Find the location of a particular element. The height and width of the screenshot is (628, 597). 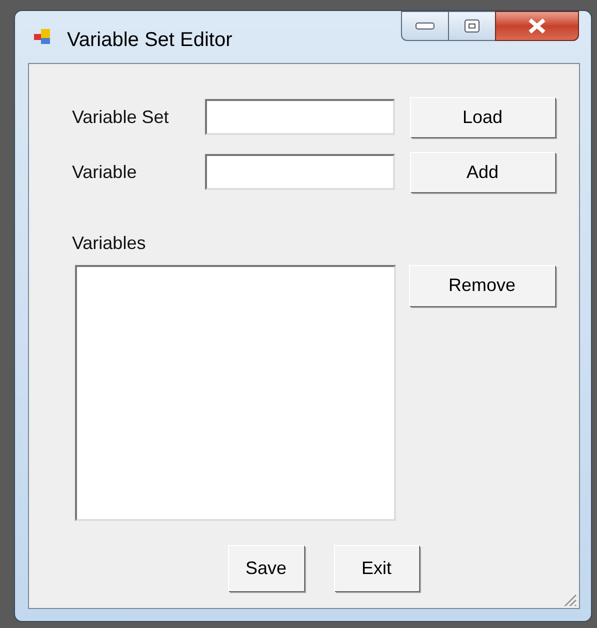

minimize-icon is located at coordinates (425, 26).